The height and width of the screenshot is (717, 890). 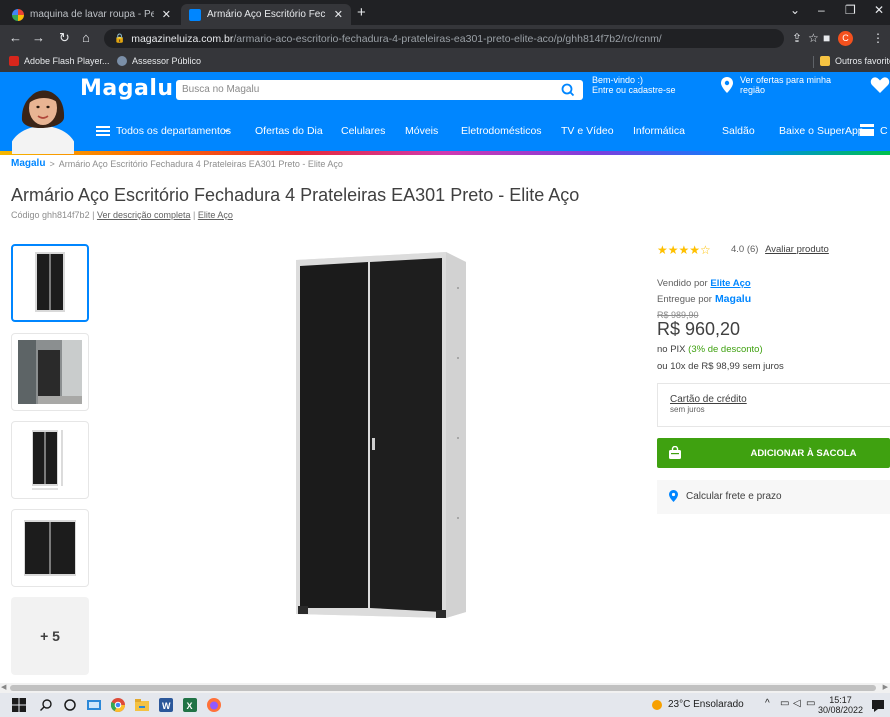 I want to click on chevron-down-icon: ⌄, so click(x=226, y=128).